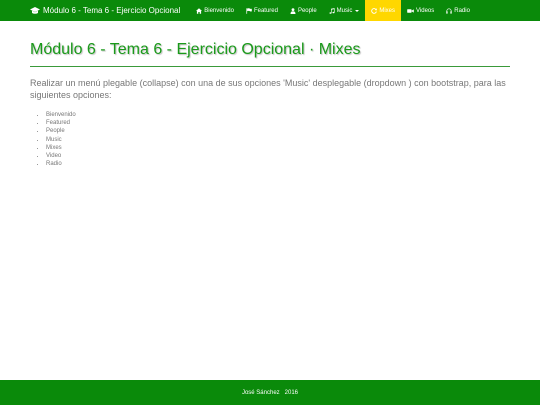 The image size is (540, 405). What do you see at coordinates (307, 10) in the screenshot?
I see `nav-item-label: People` at bounding box center [307, 10].